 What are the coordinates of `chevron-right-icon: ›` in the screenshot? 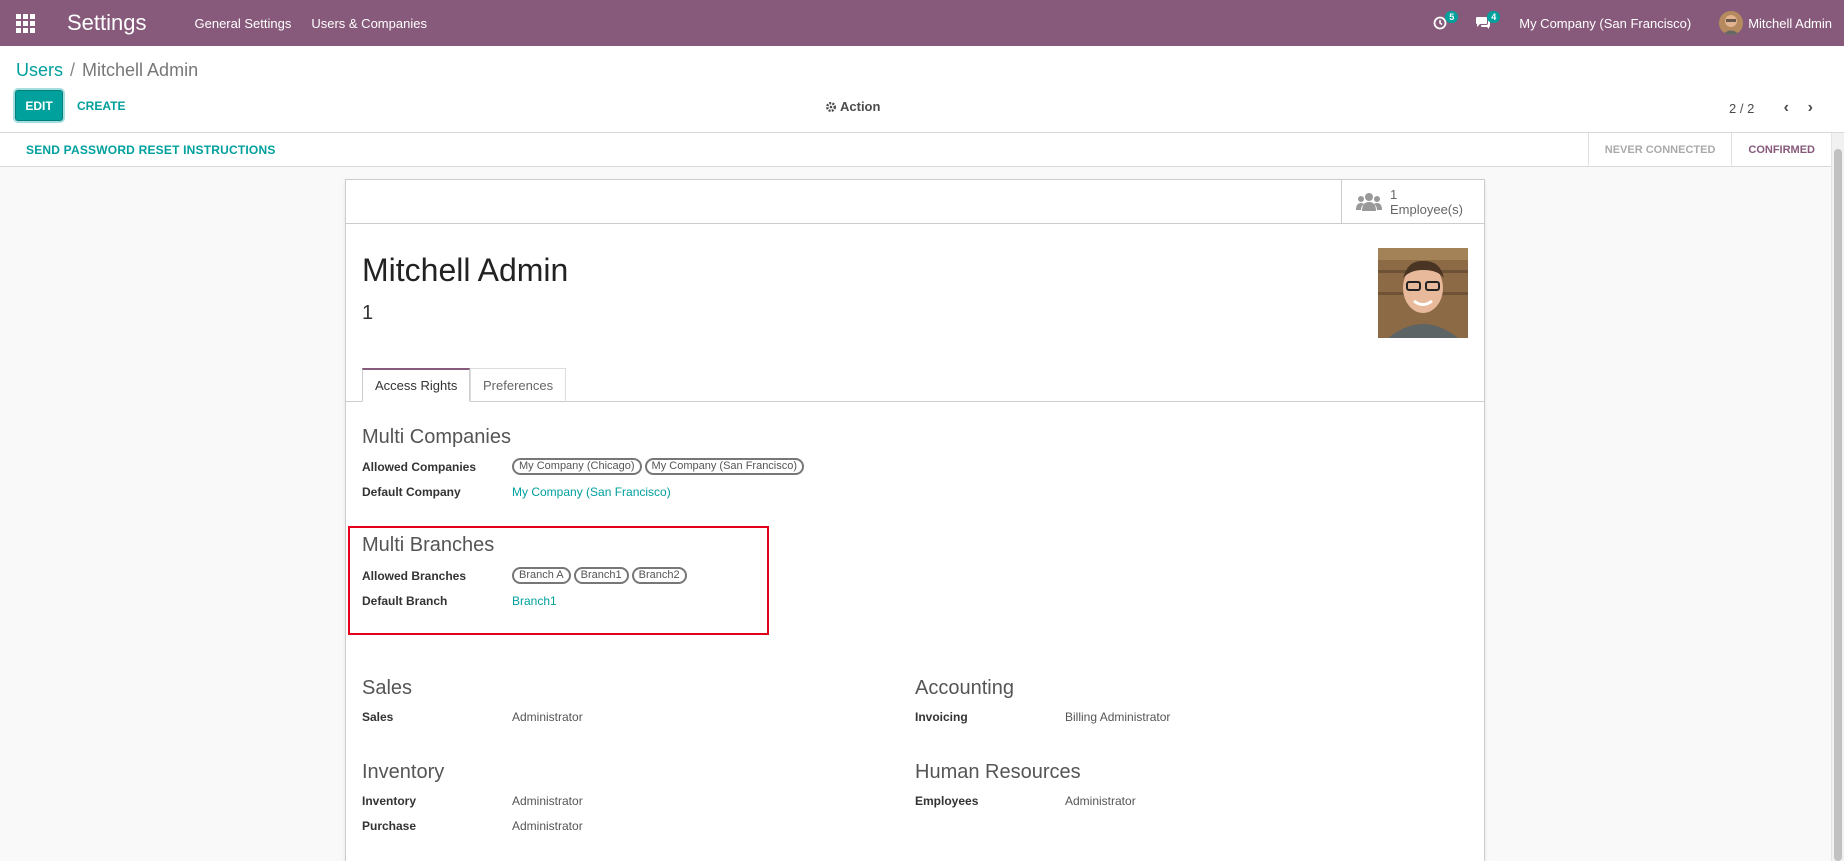 It's located at (1810, 108).